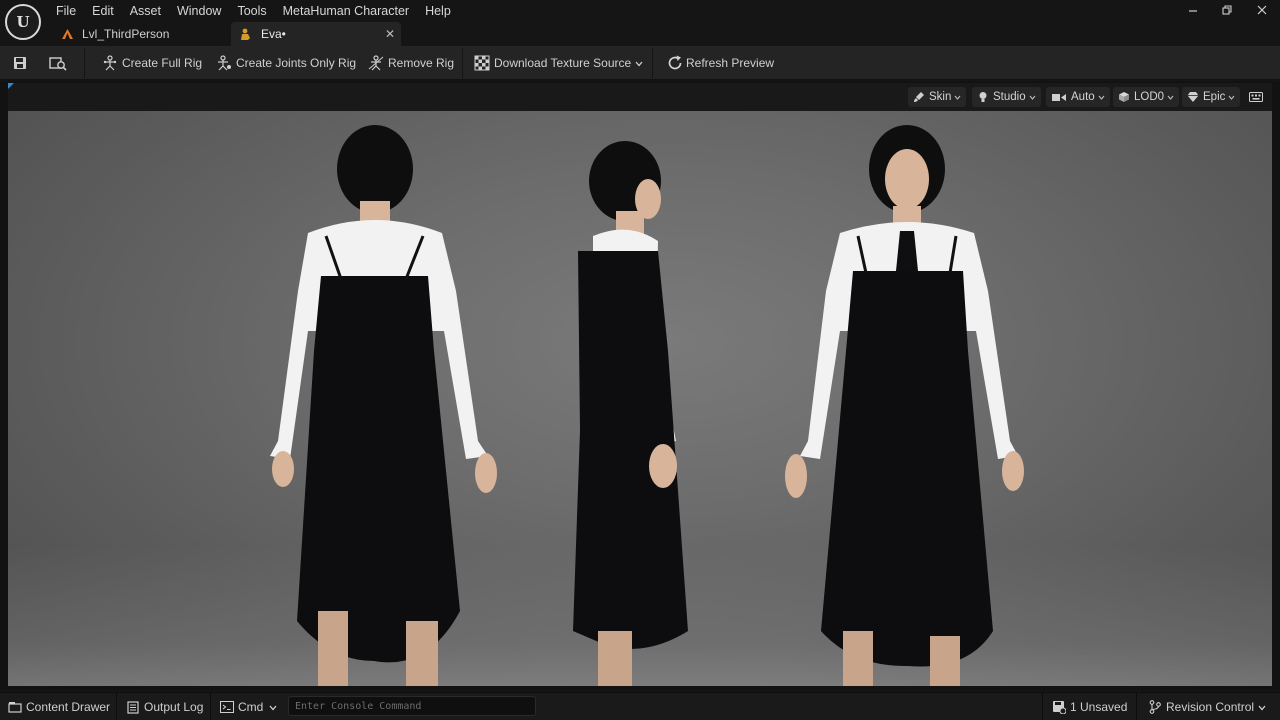 Image resolution: width=1280 pixels, height=720 pixels. I want to click on refresh-preview-label: Refresh Preview, so click(730, 63).